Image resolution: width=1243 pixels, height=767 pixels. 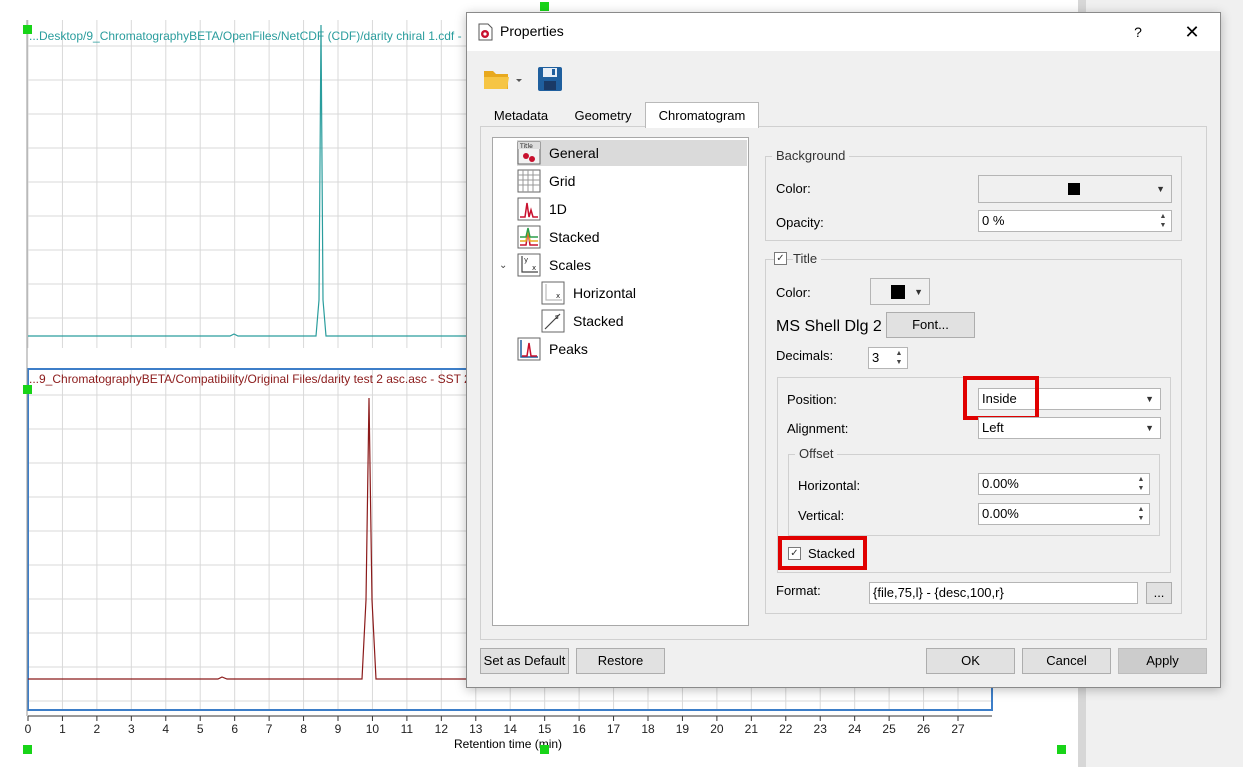 I want to click on offset-horizontal-label: Horizontal:, so click(x=829, y=485).